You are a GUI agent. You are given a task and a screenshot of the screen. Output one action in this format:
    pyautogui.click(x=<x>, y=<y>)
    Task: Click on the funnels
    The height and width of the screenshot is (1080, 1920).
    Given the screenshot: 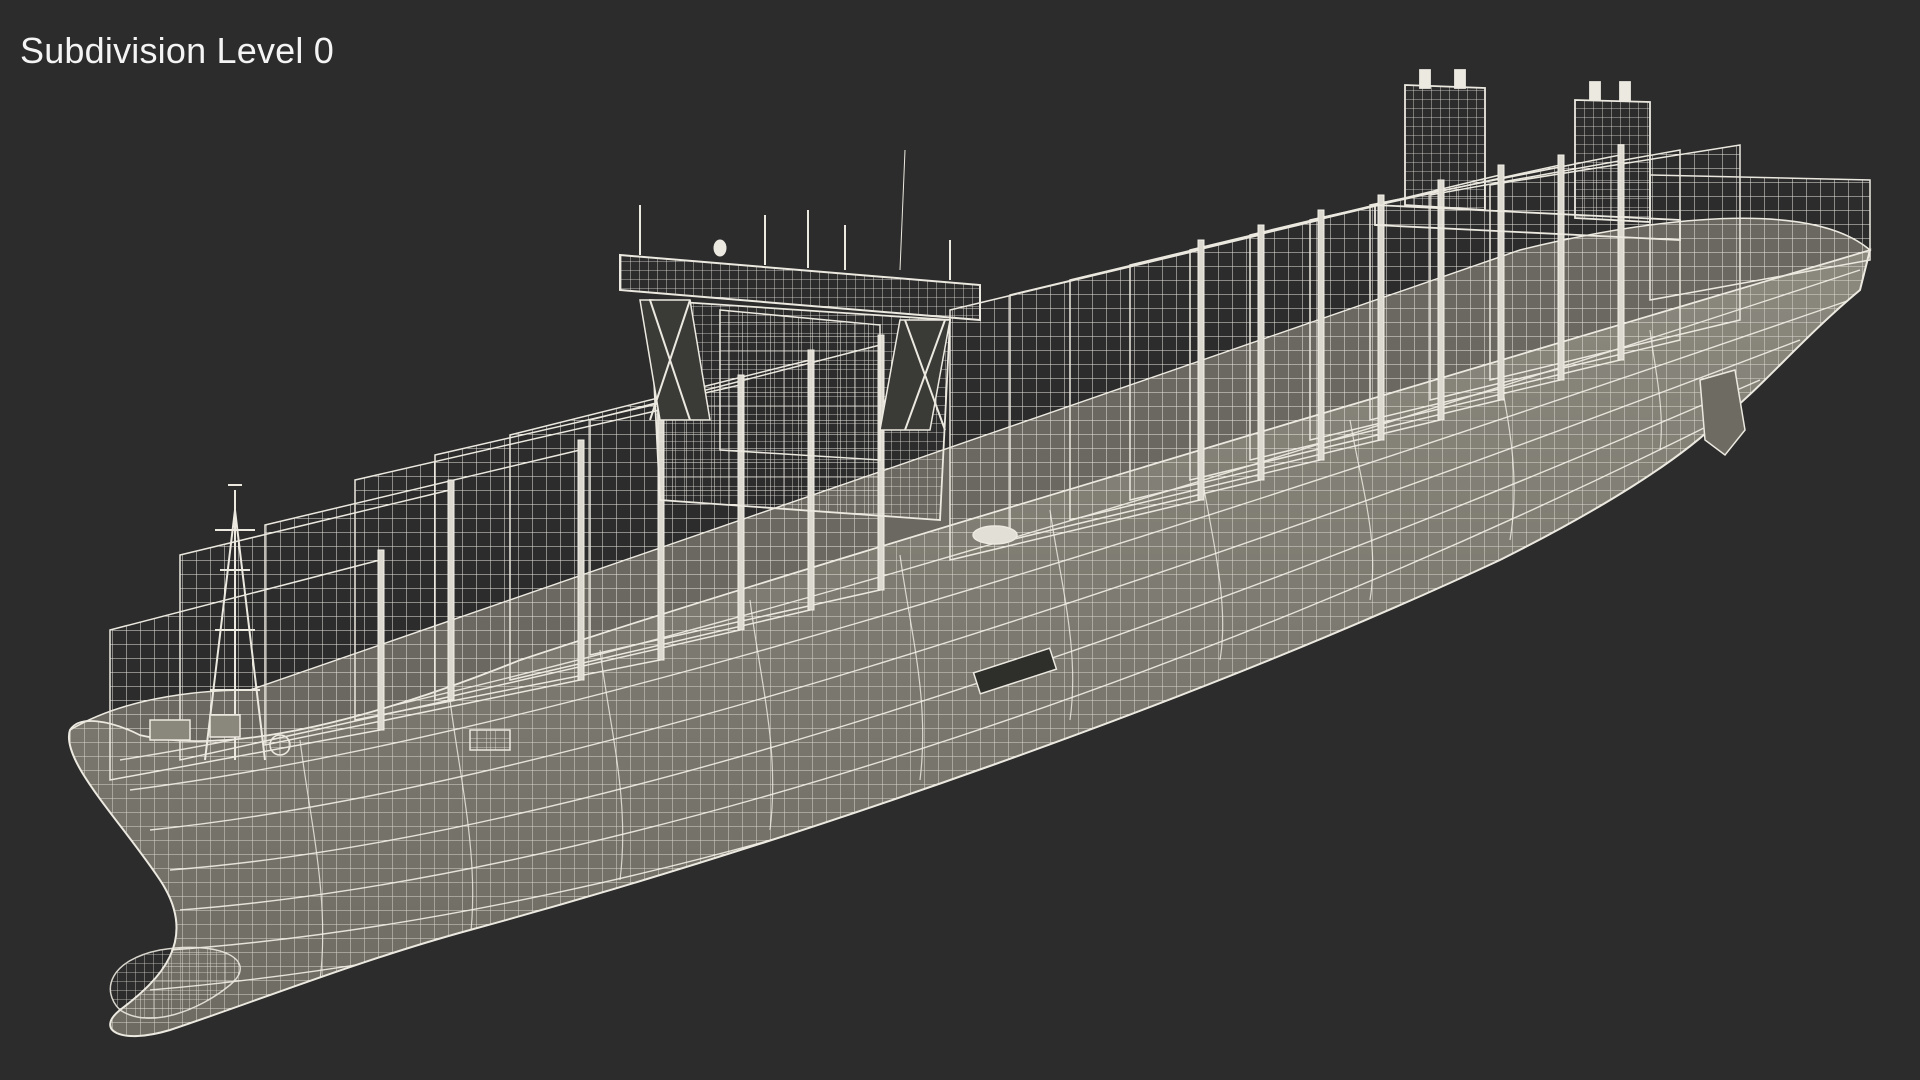 What is the action you would take?
    pyautogui.click(x=1527, y=155)
    